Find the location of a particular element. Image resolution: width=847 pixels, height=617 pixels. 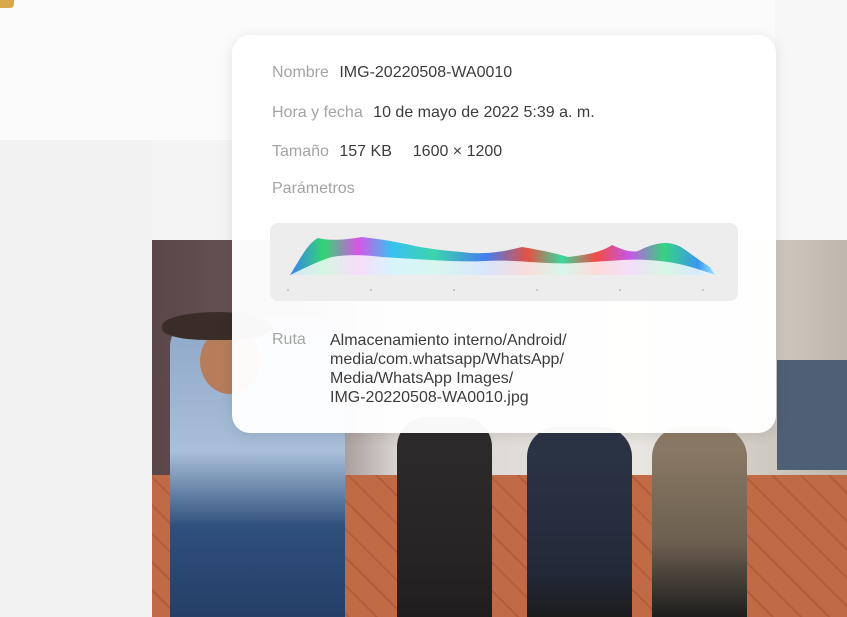

size-label: Tamaño is located at coordinates (300, 151).